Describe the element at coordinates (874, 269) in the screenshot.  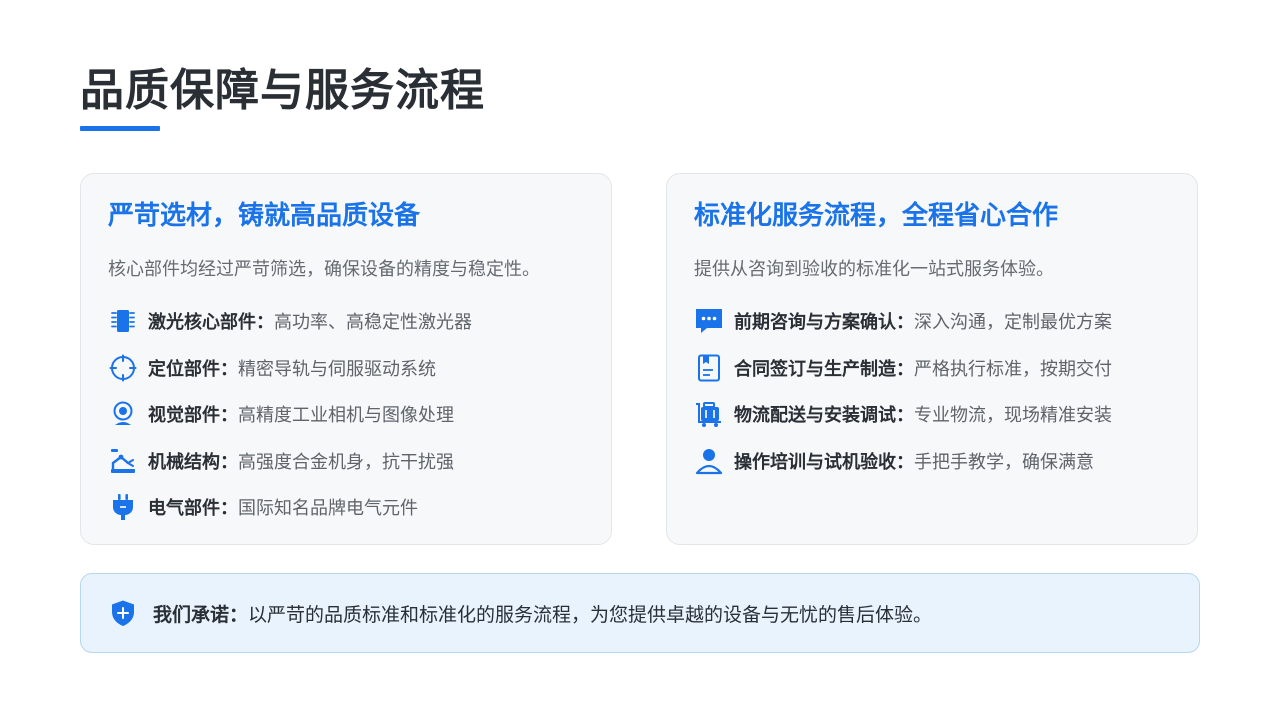
I see `service-card-description: 提供从咨询到验收的标准化一站式服务体验。` at that location.